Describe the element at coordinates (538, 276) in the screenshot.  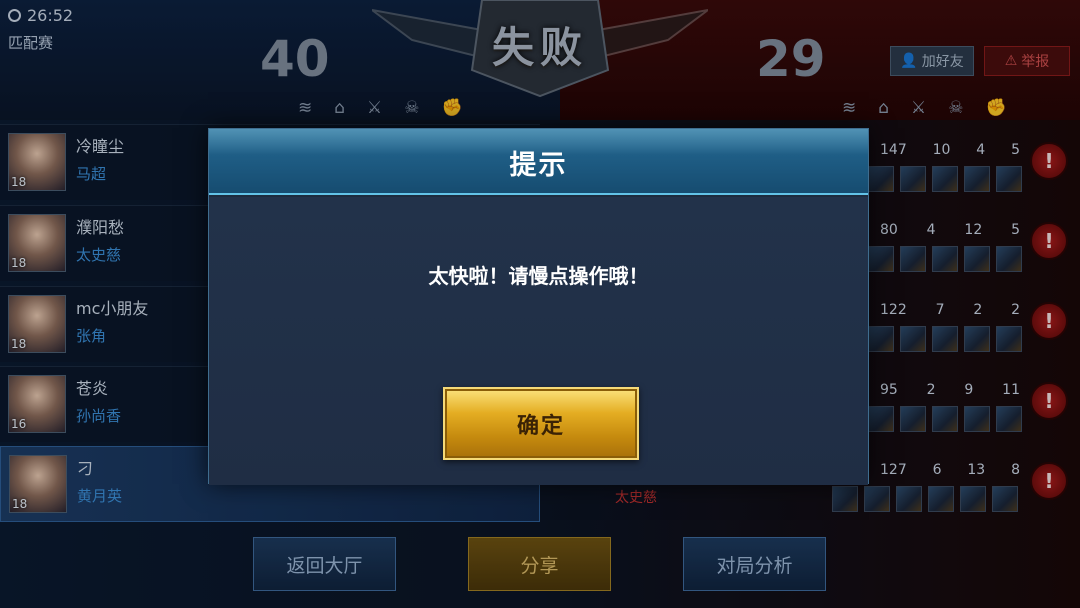
I see `dialog-message: 太快啦！请慢点操作哦！` at that location.